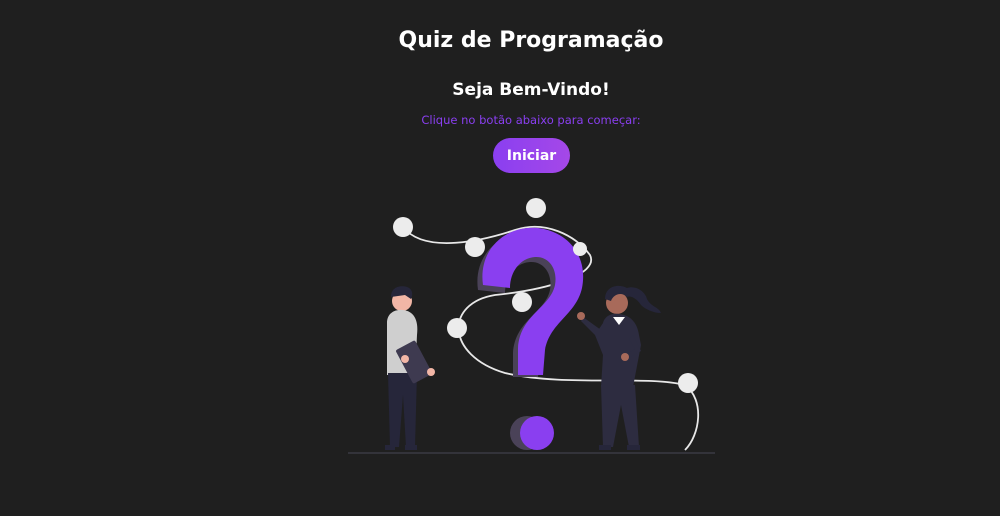 Image resolution: width=1000 pixels, height=516 pixels. I want to click on welcome-heading: Seja Bem-Vindo!, so click(531, 90).